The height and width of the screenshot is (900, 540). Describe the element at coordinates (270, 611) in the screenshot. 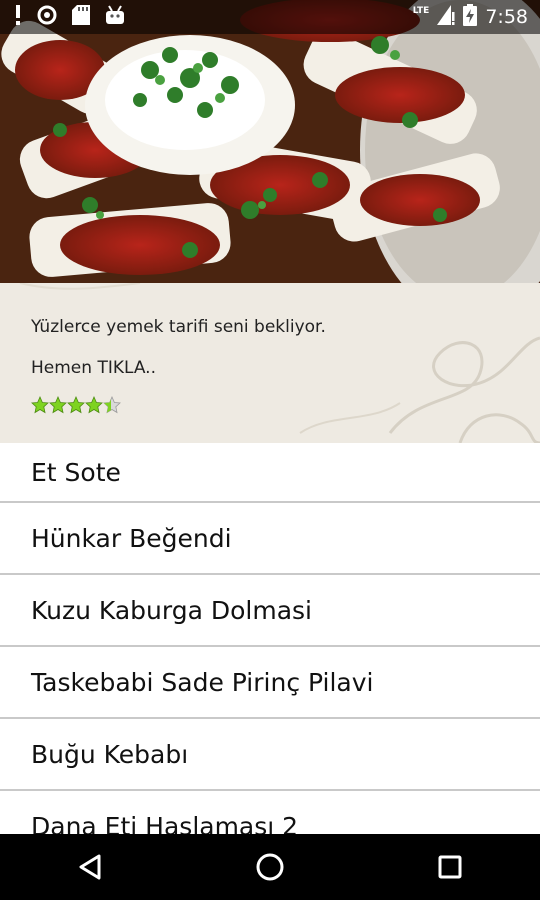

I see `list-item: Kuzu Kaburga Dolmasi` at that location.